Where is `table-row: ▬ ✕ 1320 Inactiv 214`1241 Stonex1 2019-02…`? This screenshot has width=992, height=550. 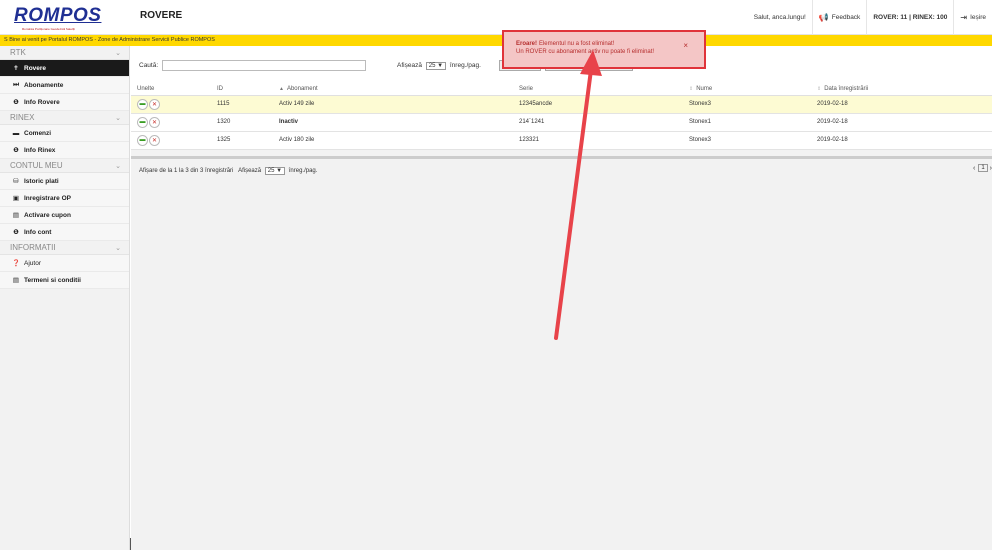
table-row: ▬ ✕ 1320 Inactiv 214`1241 Stonex1 2019-02… is located at coordinates (561, 122).